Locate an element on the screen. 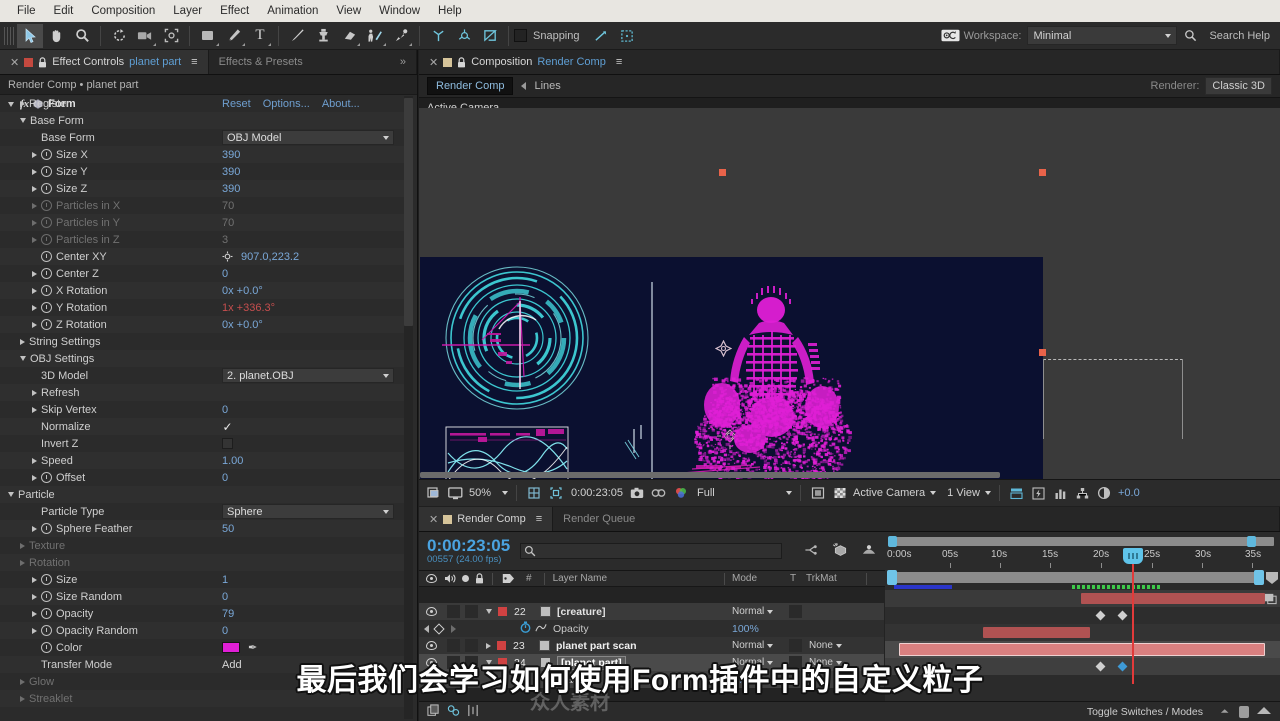  layer-bar-planet-part-scan is located at coordinates (1036, 632).